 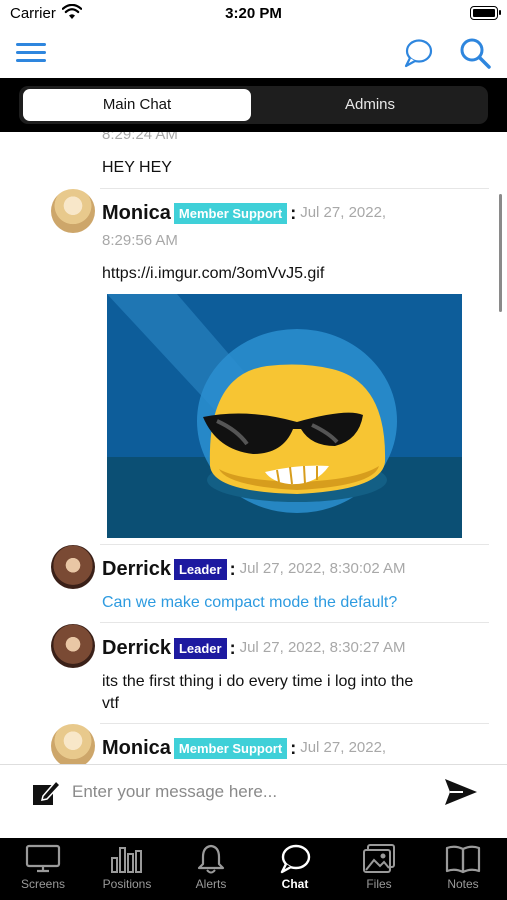 I want to click on tab-label: Alerts, so click(x=211, y=884).